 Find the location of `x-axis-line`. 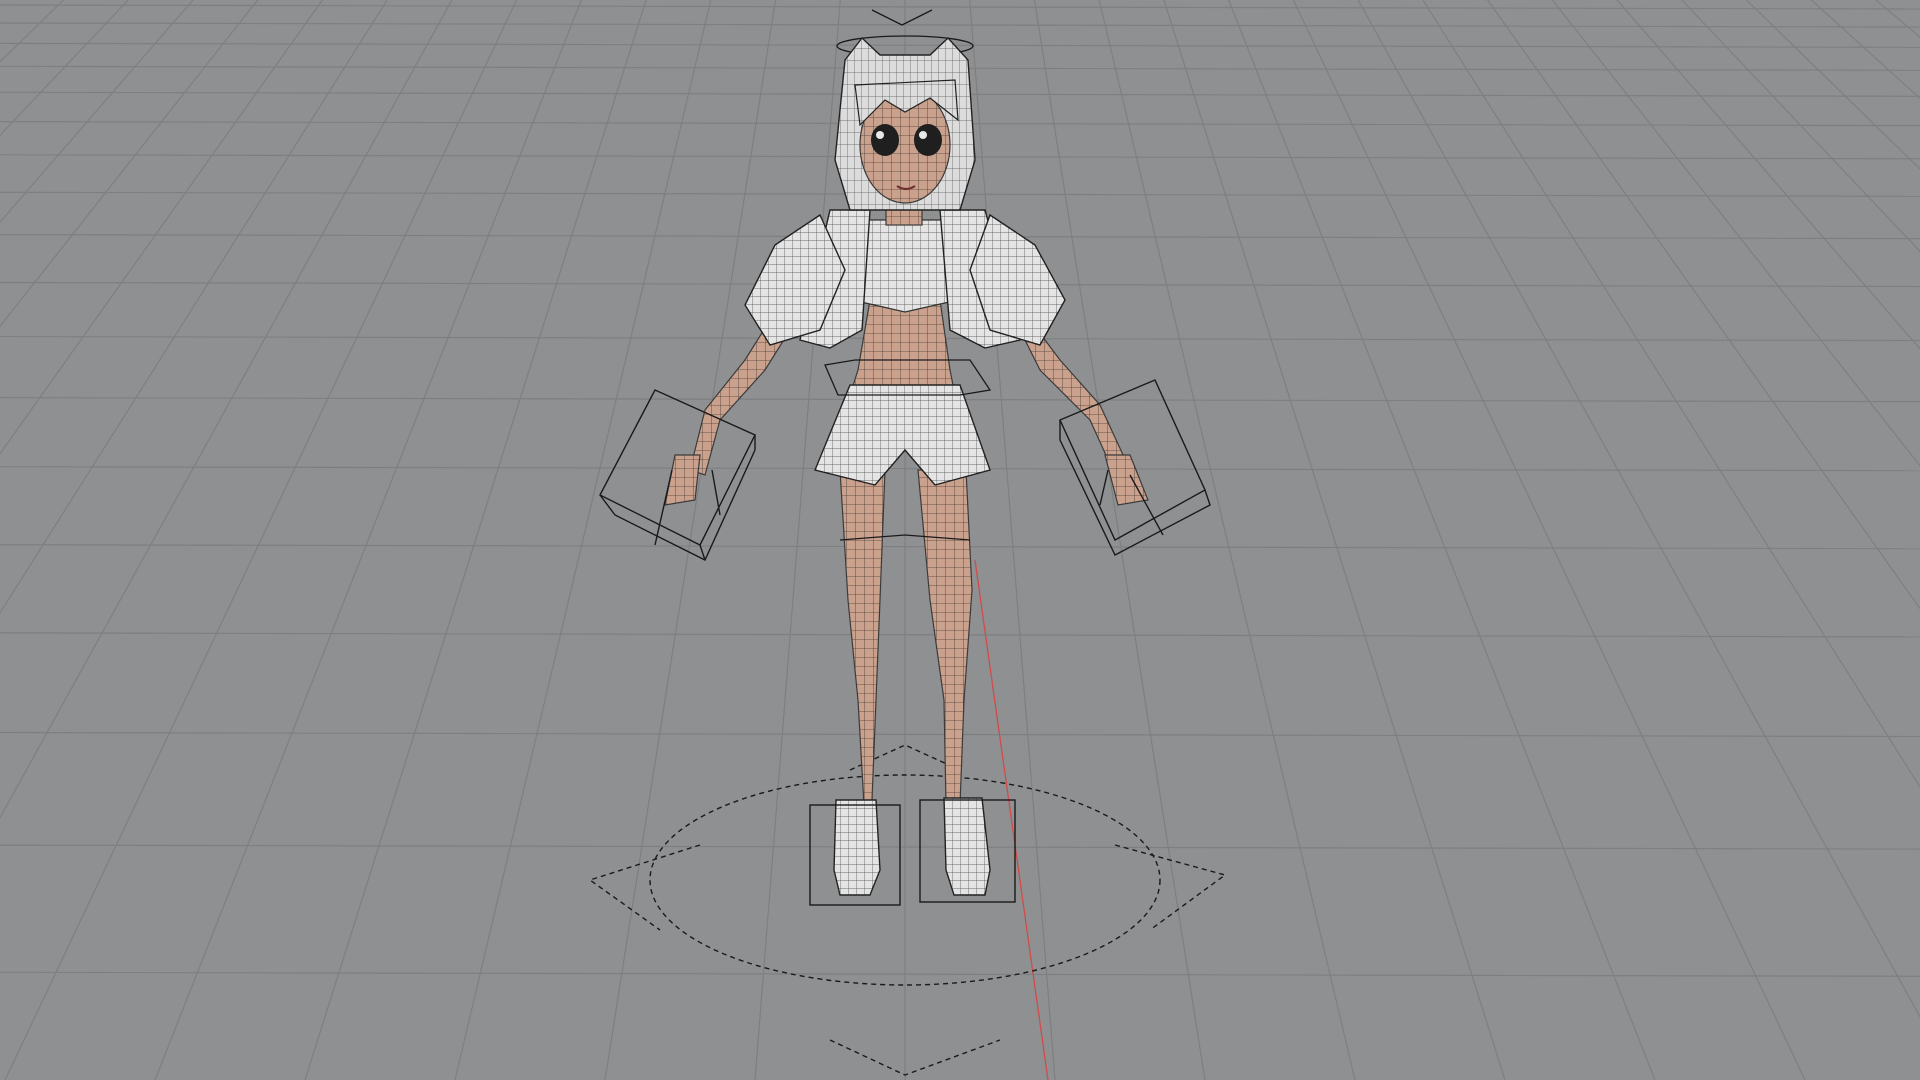

x-axis-line is located at coordinates (1011, 819).